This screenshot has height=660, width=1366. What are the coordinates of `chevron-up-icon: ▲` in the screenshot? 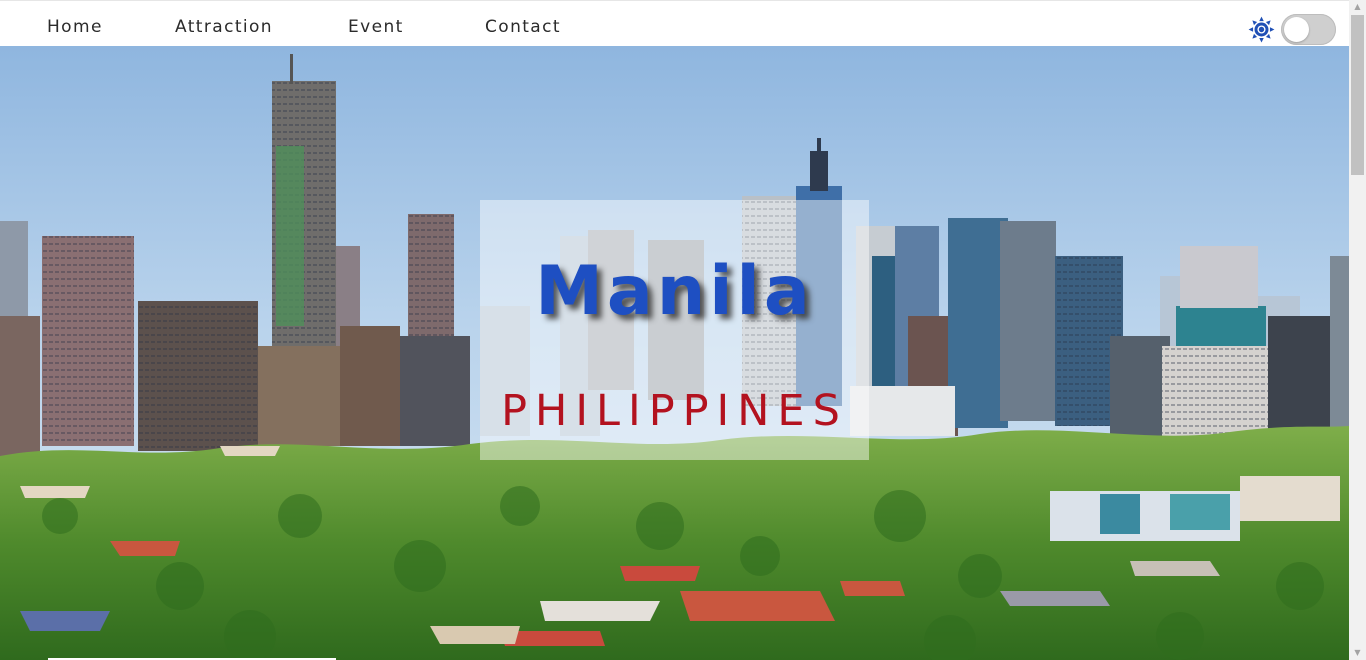 It's located at (1357, 7).